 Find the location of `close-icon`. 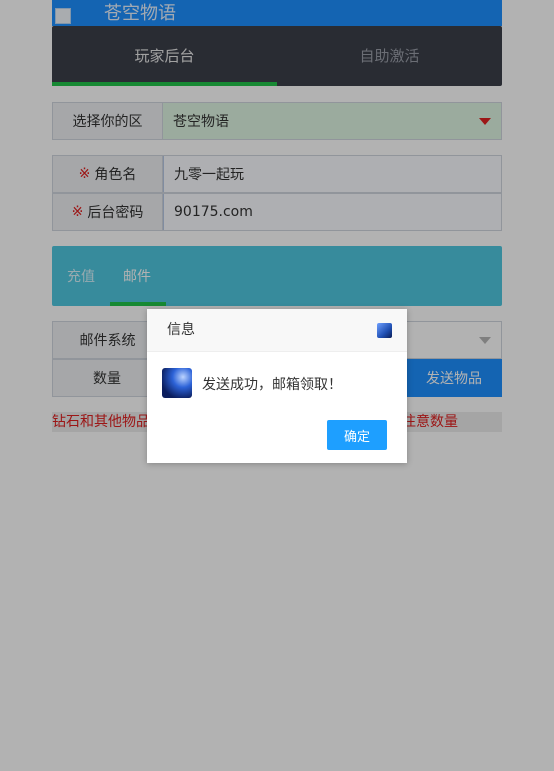

close-icon is located at coordinates (384, 330).